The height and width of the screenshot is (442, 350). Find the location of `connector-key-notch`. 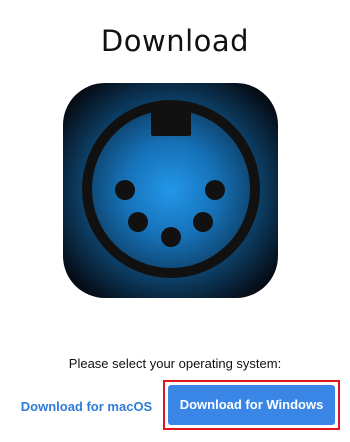

connector-key-notch is located at coordinates (171, 120).